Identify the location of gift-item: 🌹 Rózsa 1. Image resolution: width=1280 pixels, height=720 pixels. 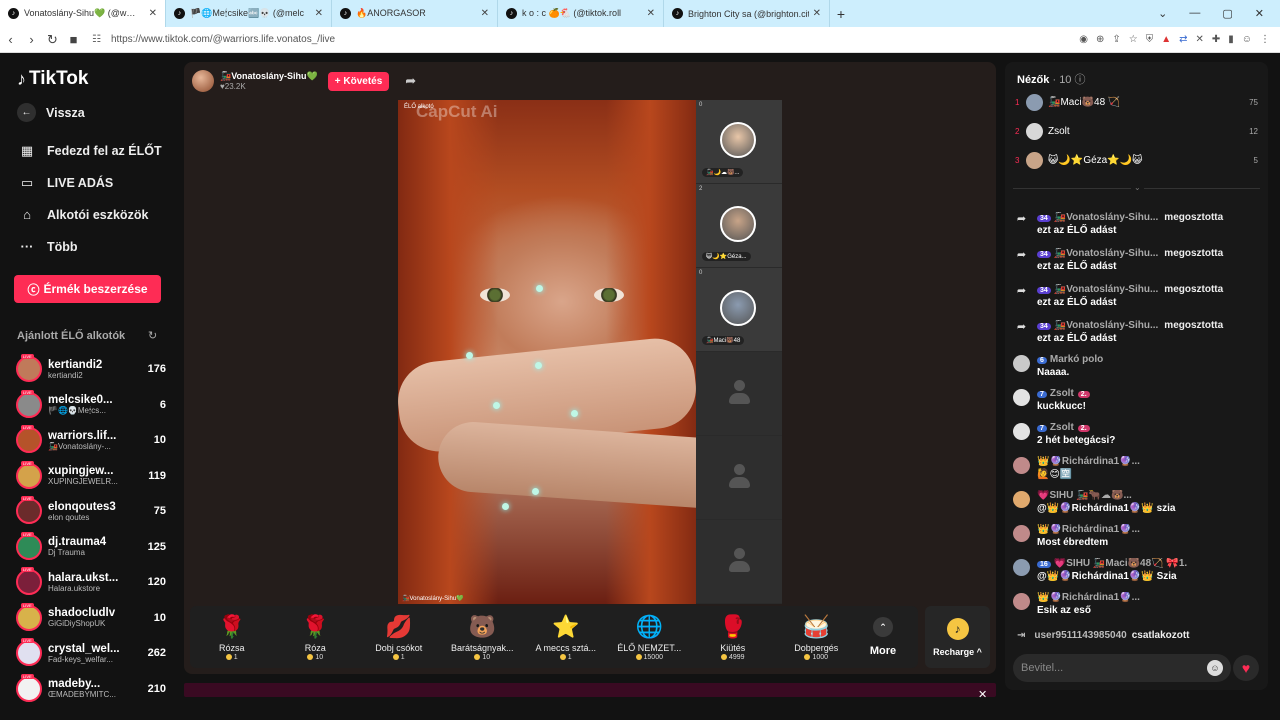
(232, 637).